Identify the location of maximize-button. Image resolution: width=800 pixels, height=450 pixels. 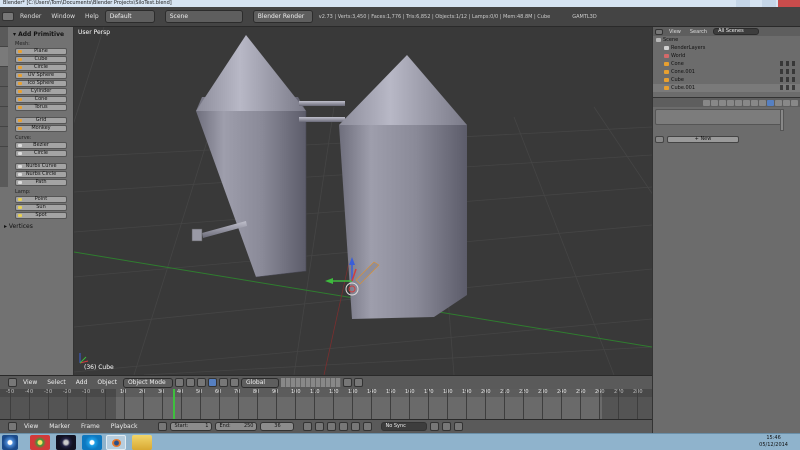
(769, 3).